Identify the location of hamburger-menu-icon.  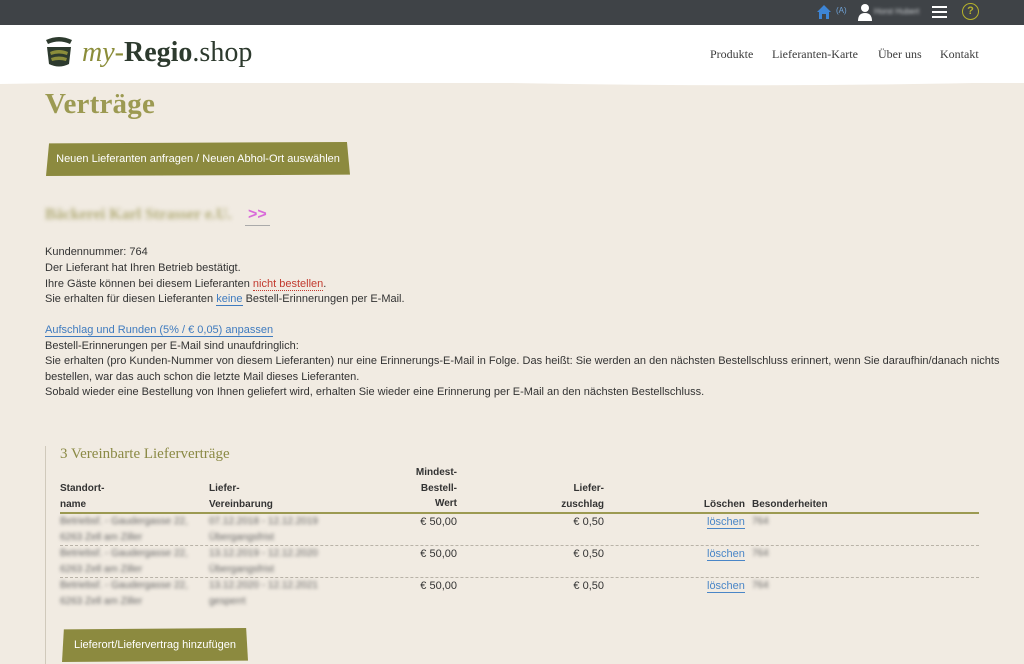
(939, 12).